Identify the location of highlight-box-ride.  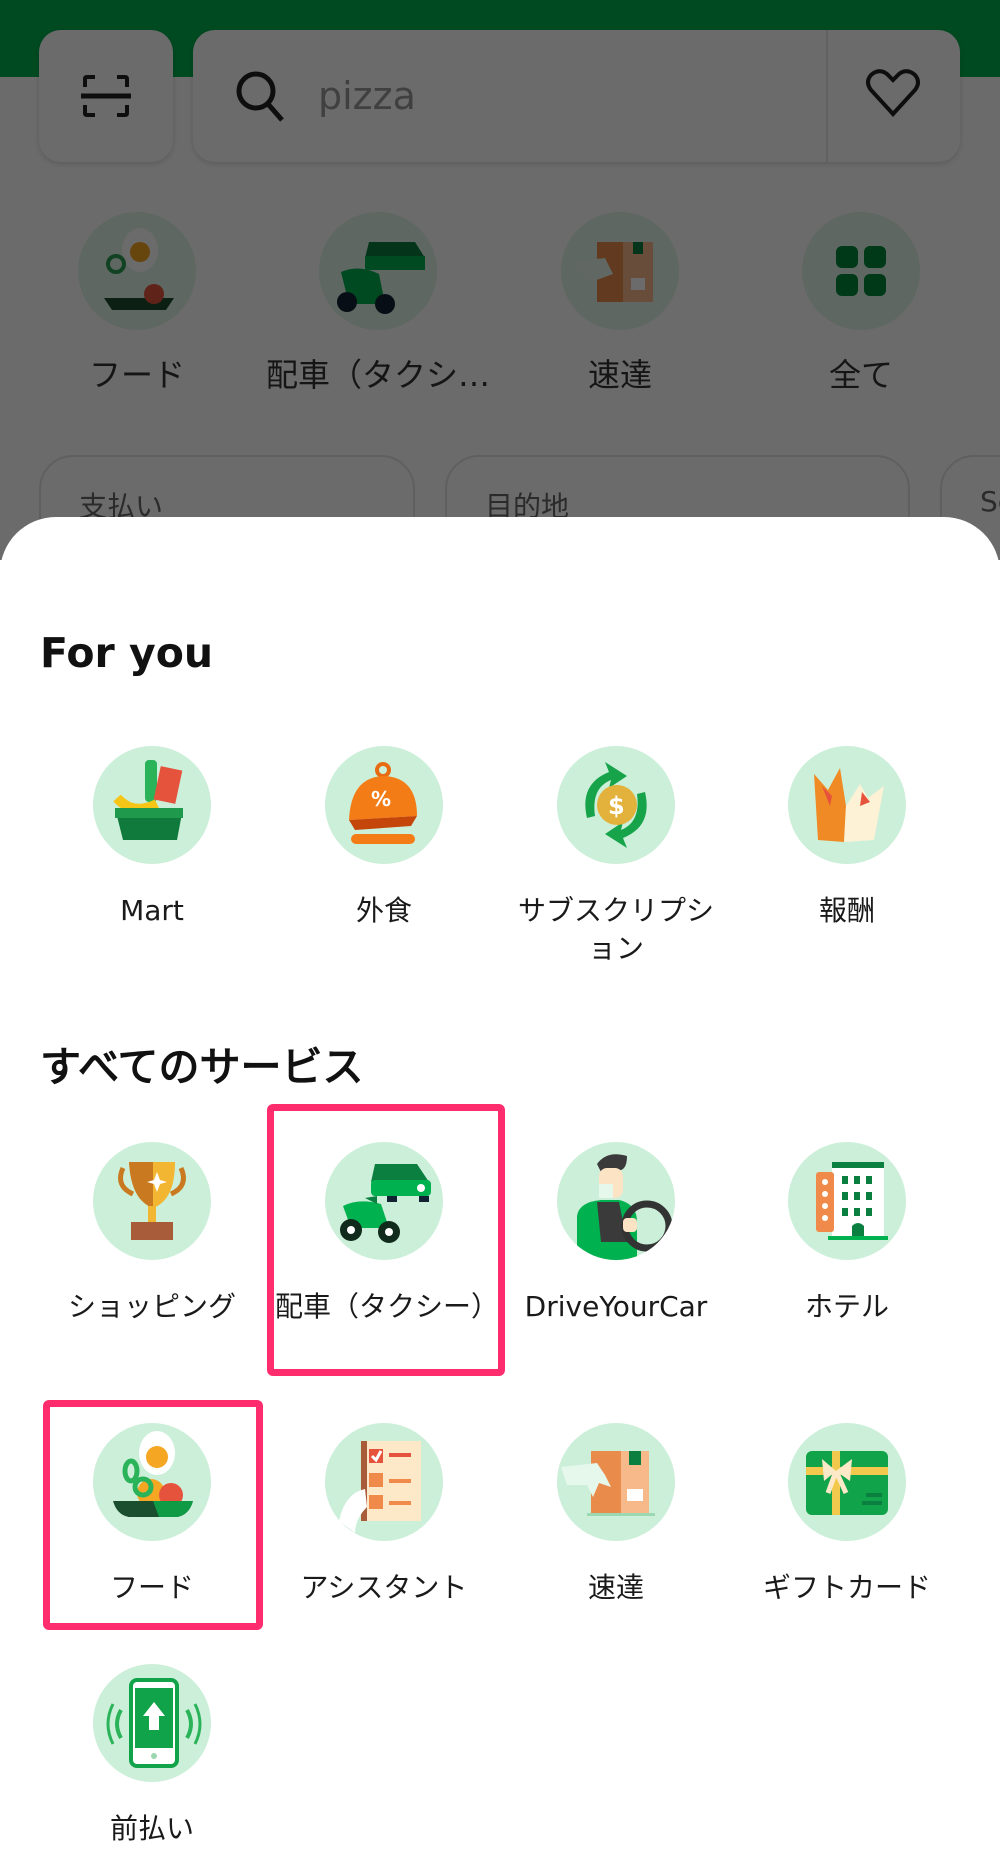
(386, 1240).